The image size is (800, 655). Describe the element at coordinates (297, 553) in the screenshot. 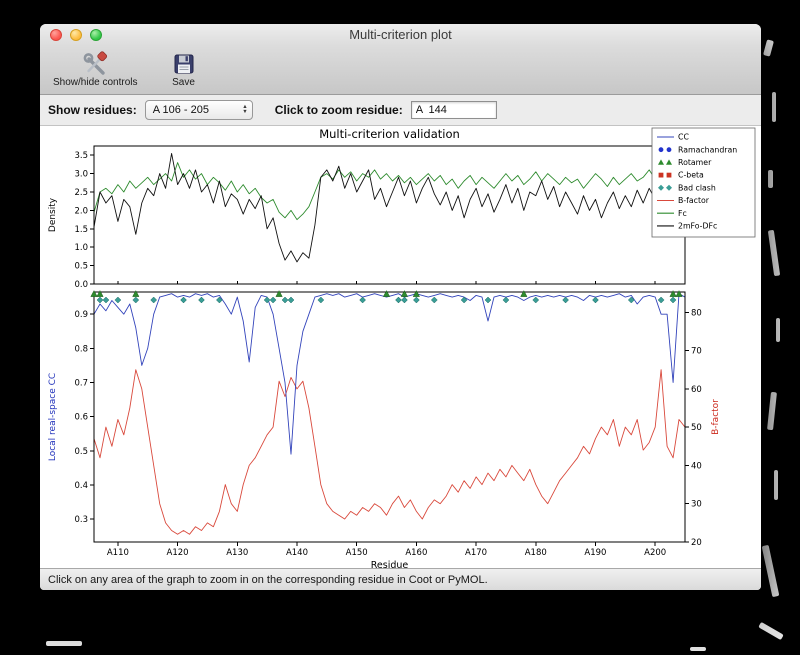

I see `x-tick-label: A140` at that location.